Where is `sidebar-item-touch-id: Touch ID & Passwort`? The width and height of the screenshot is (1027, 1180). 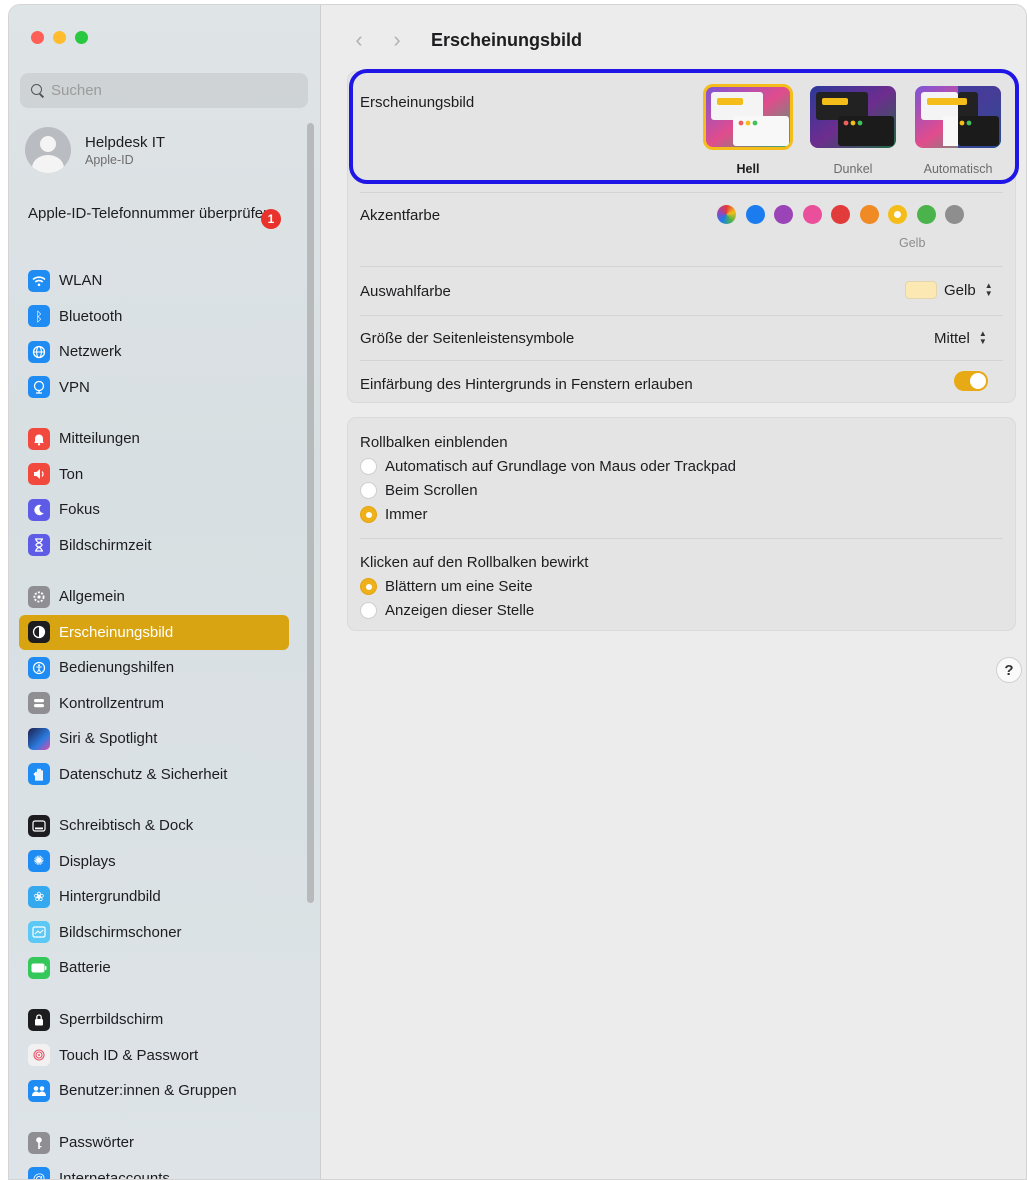 sidebar-item-touch-id: Touch ID & Passwort is located at coordinates (154, 1056).